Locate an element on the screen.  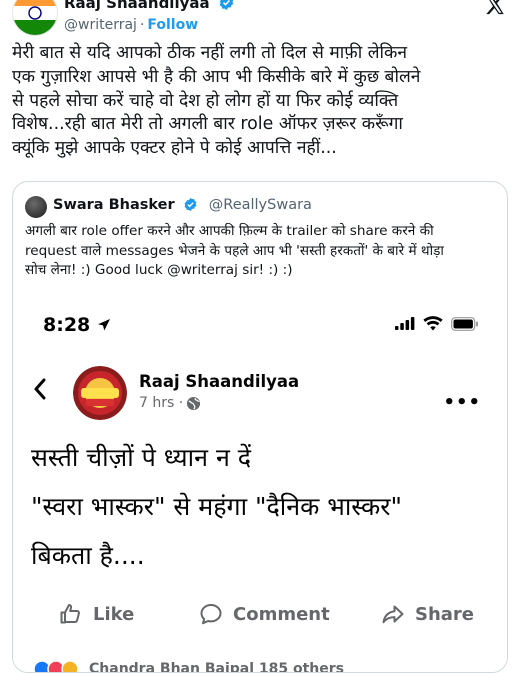
quoted-author-row: Swara Bhasker @ReallySwara is located at coordinates (182, 205).